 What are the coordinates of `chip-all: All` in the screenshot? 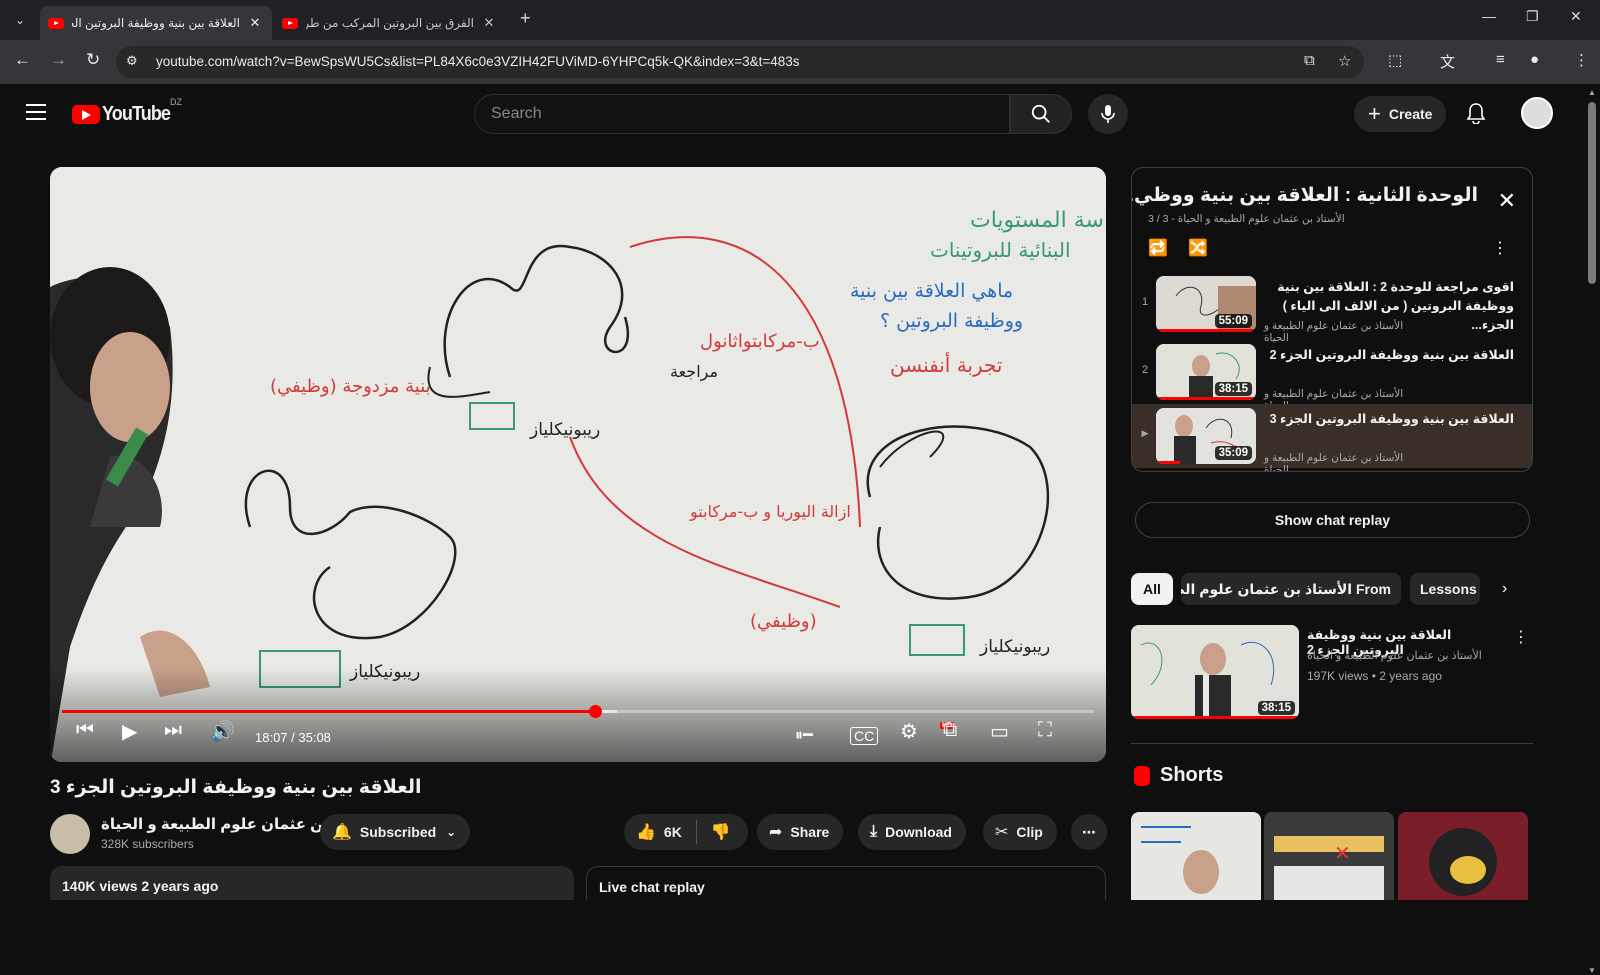 It's located at (1152, 589).